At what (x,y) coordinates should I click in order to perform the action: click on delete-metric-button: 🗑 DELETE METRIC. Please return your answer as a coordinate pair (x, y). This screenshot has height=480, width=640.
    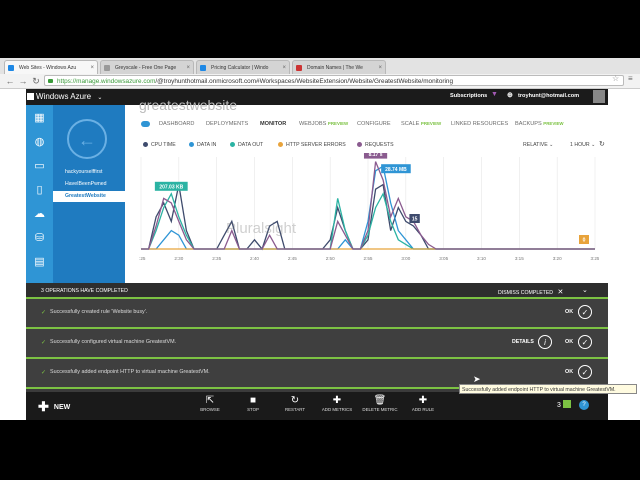
    Looking at the image, I should click on (380, 403).